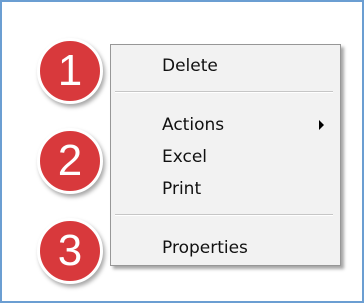  I want to click on callout-badge-1: 1, so click(70, 71).